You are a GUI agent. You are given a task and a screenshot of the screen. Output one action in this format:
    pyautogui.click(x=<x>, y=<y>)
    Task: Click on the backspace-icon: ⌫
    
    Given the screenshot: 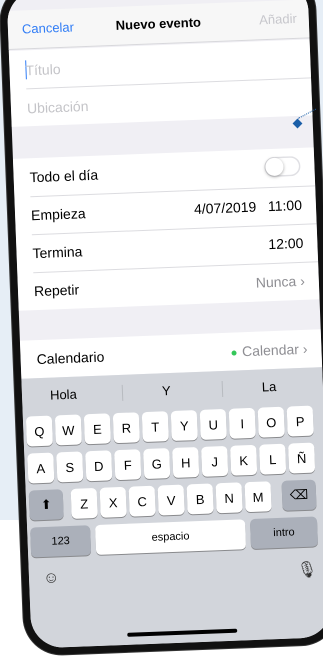 What is the action you would take?
    pyautogui.click(x=299, y=494)
    